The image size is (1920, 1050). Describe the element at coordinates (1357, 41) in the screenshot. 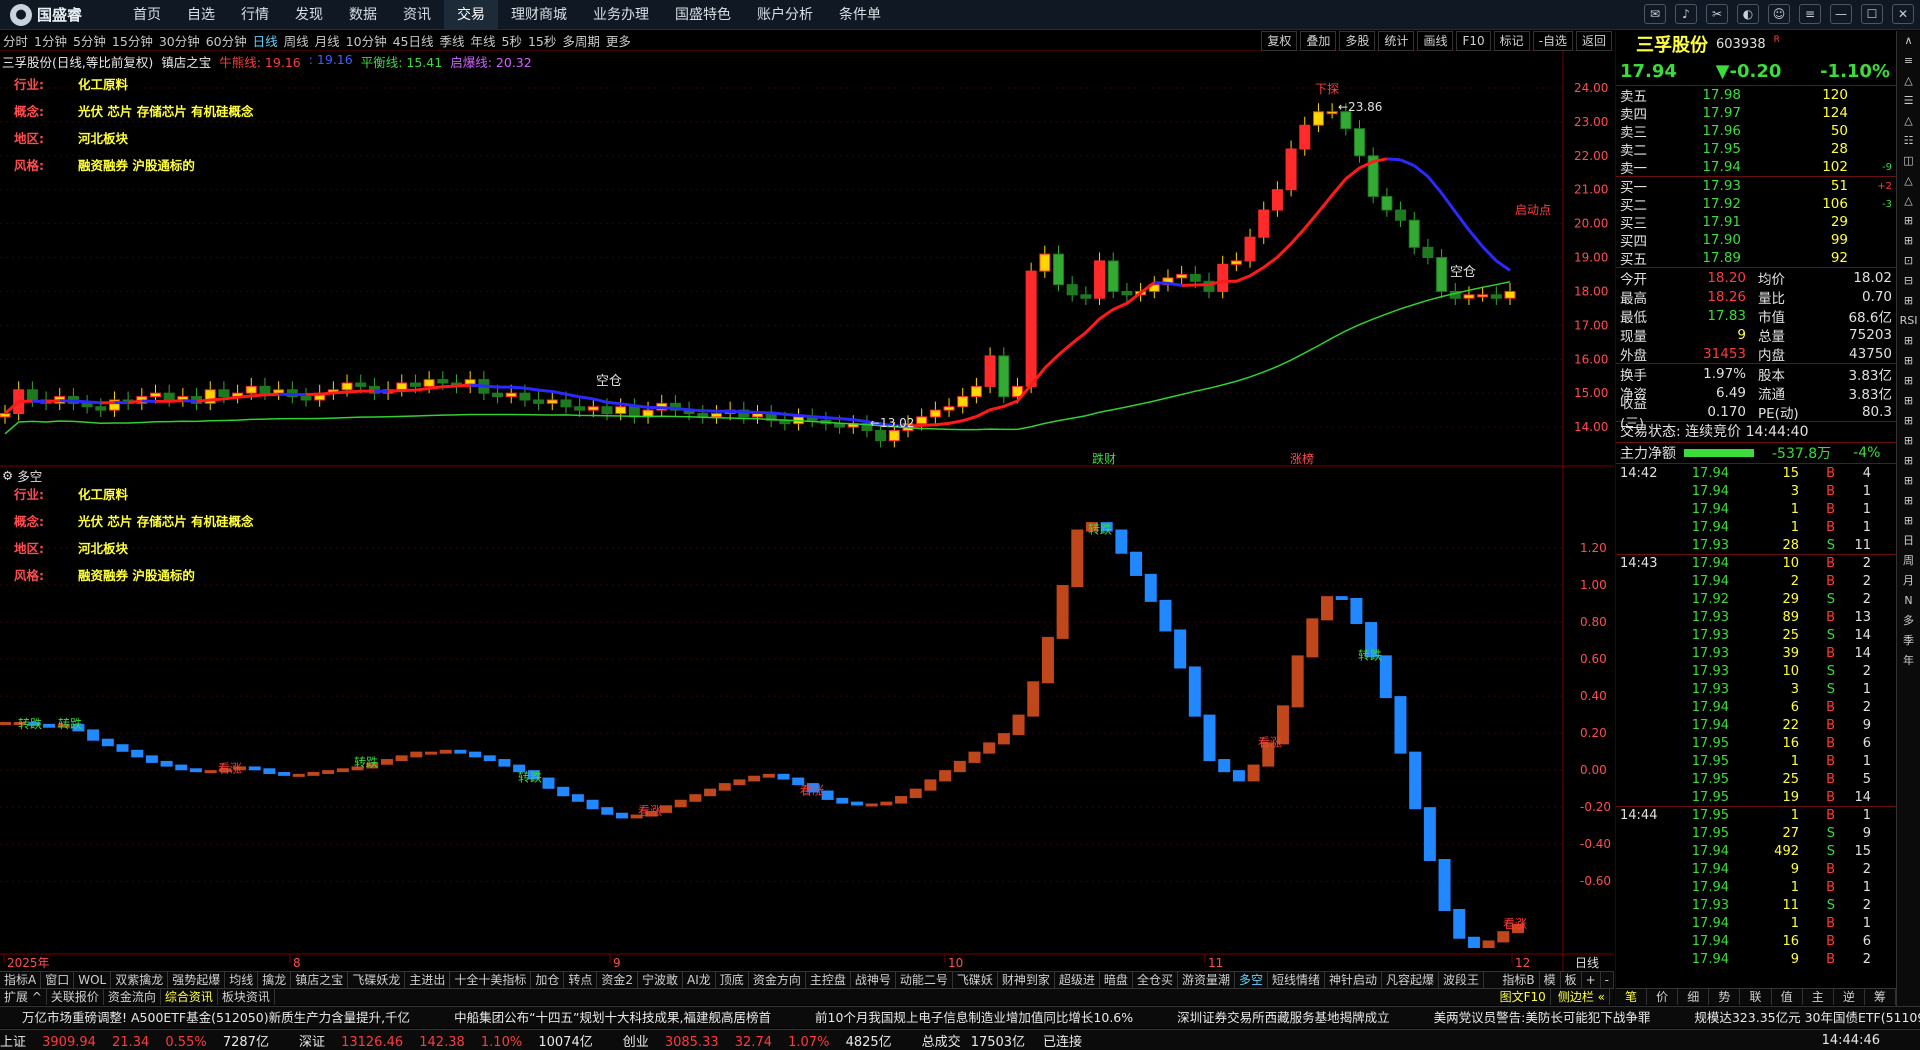

I see `chart-tool-button: 多股` at that location.